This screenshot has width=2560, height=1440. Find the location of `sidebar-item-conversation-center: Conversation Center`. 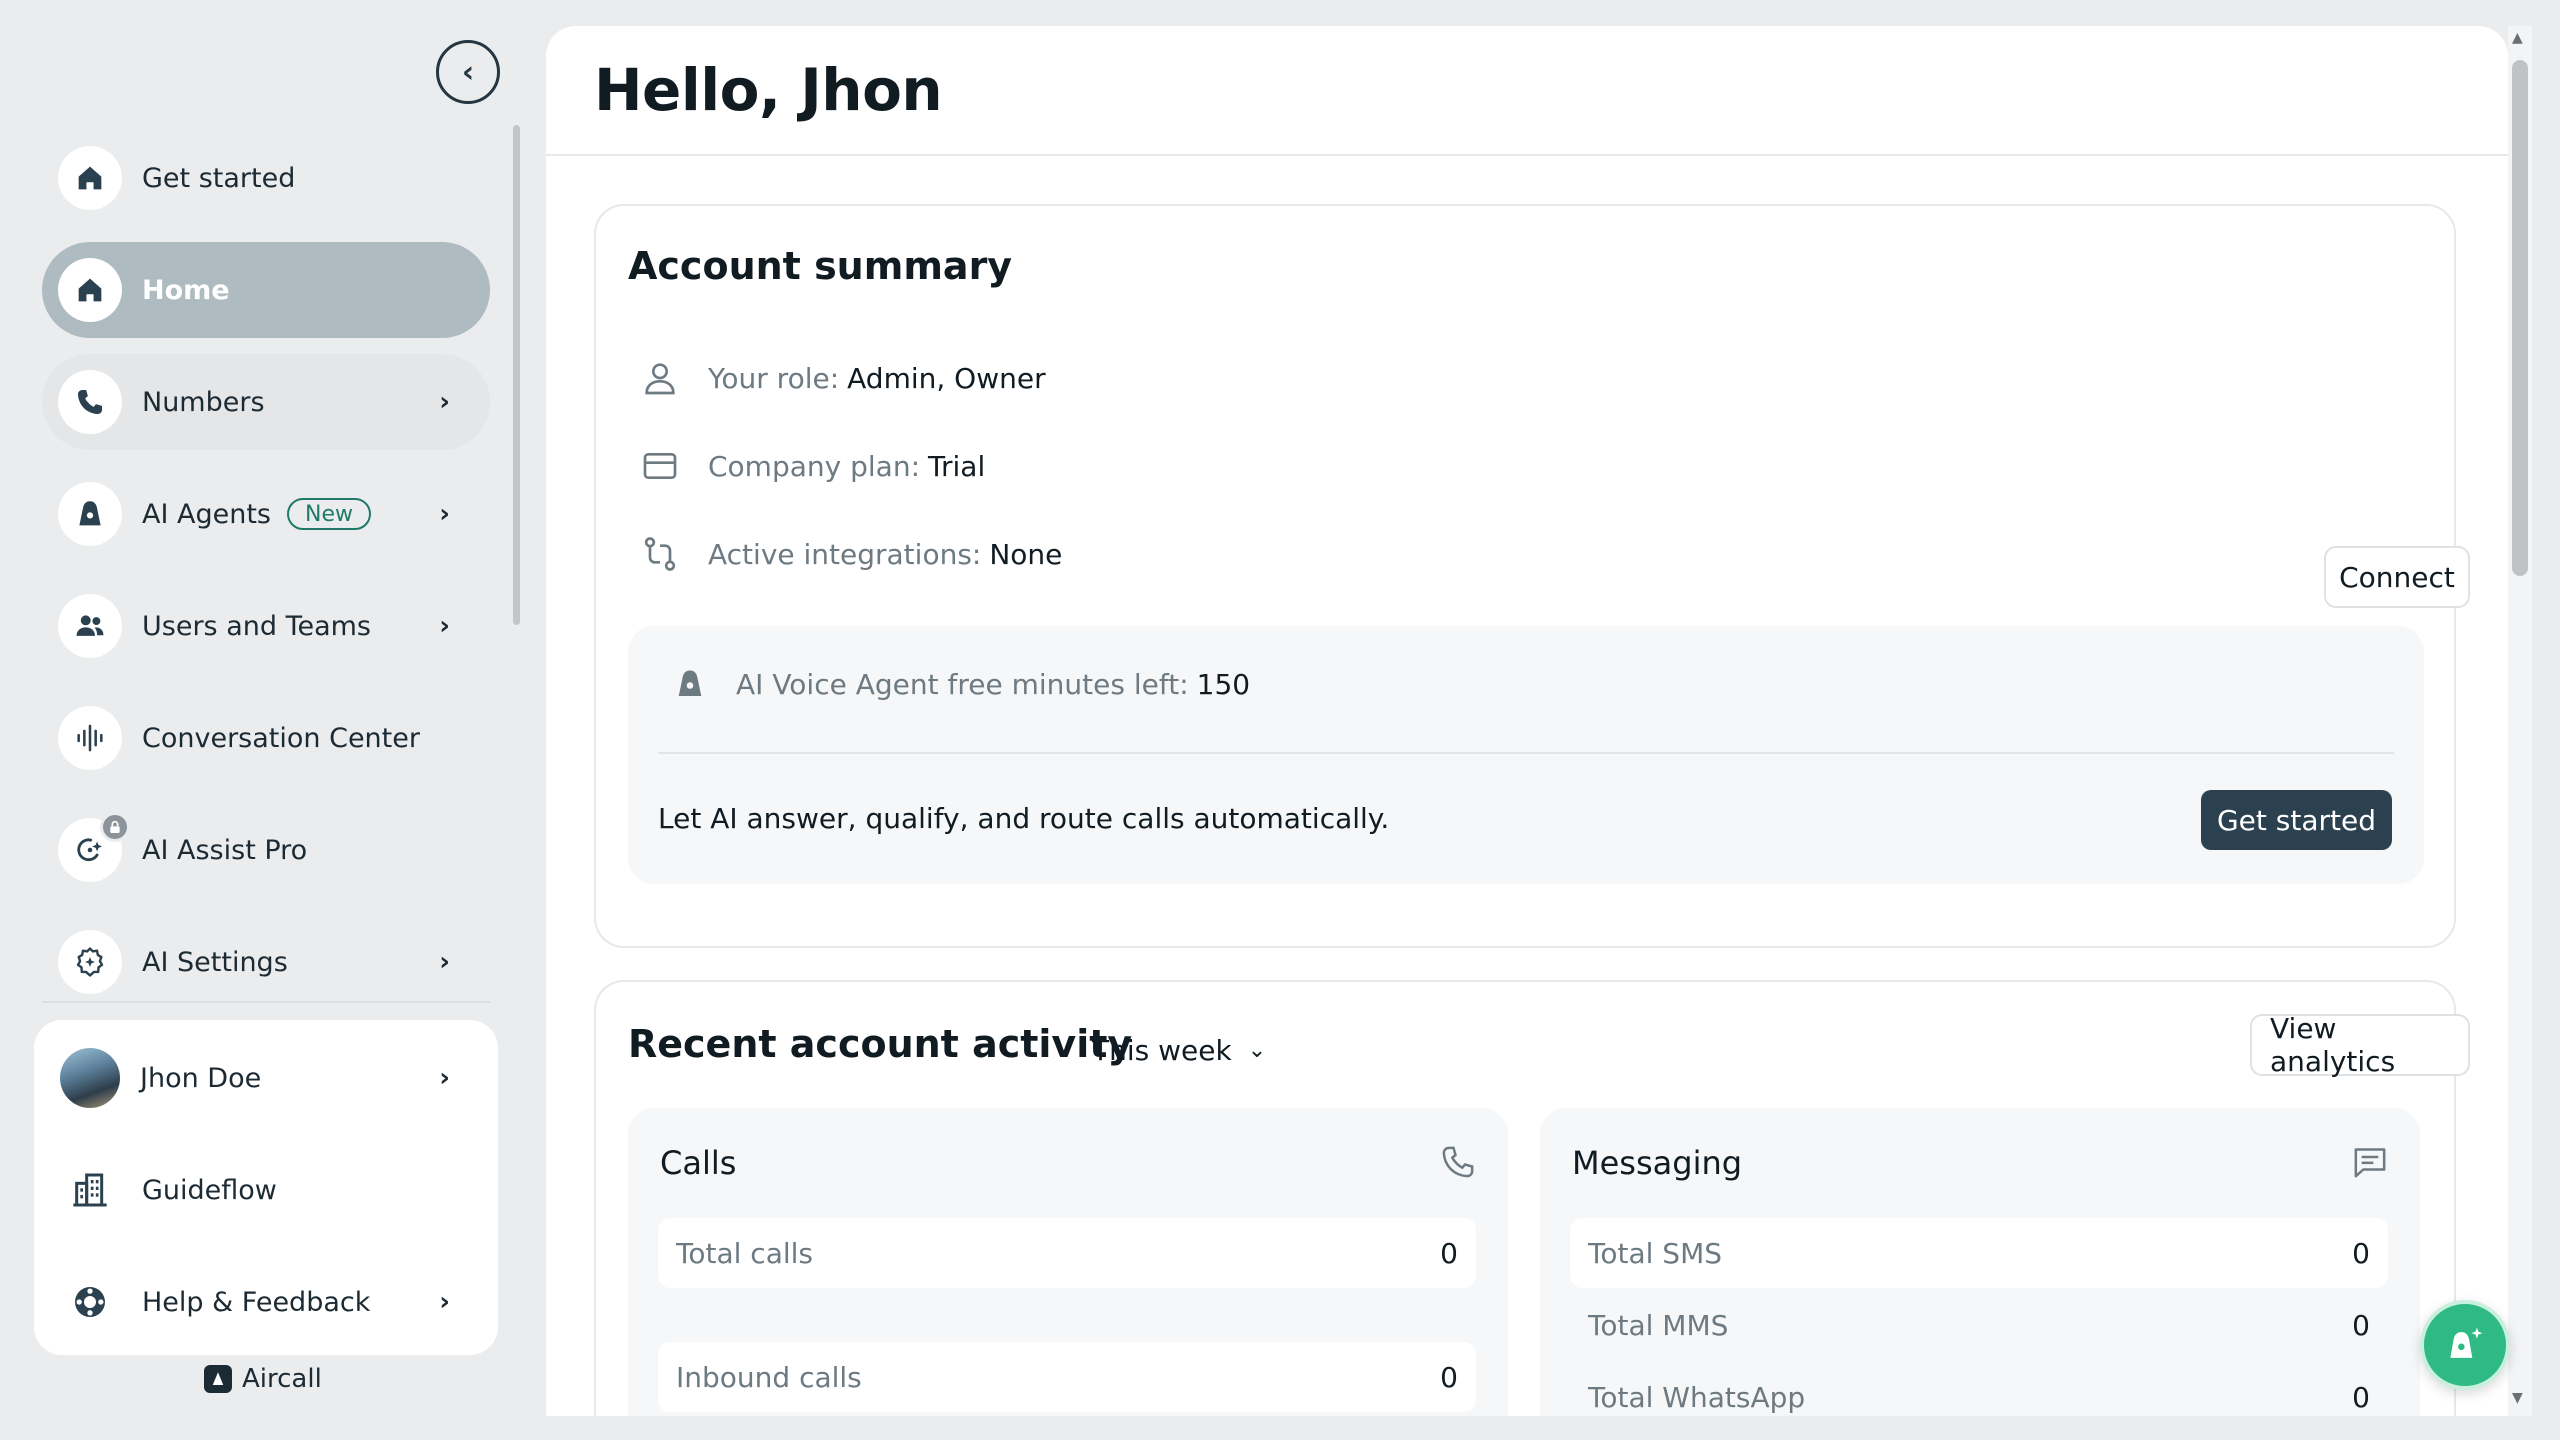

sidebar-item-conversation-center: Conversation Center is located at coordinates (266, 738).